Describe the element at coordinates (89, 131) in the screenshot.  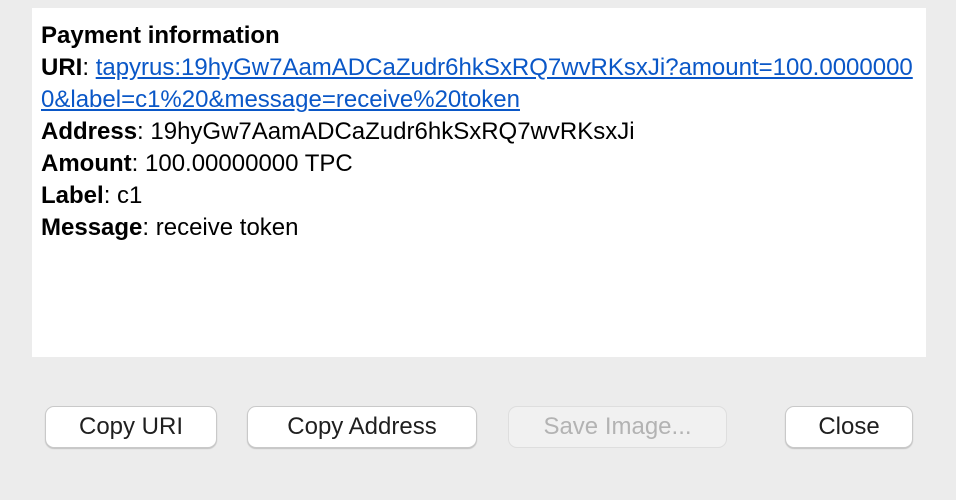
I see `address-label: Address` at that location.